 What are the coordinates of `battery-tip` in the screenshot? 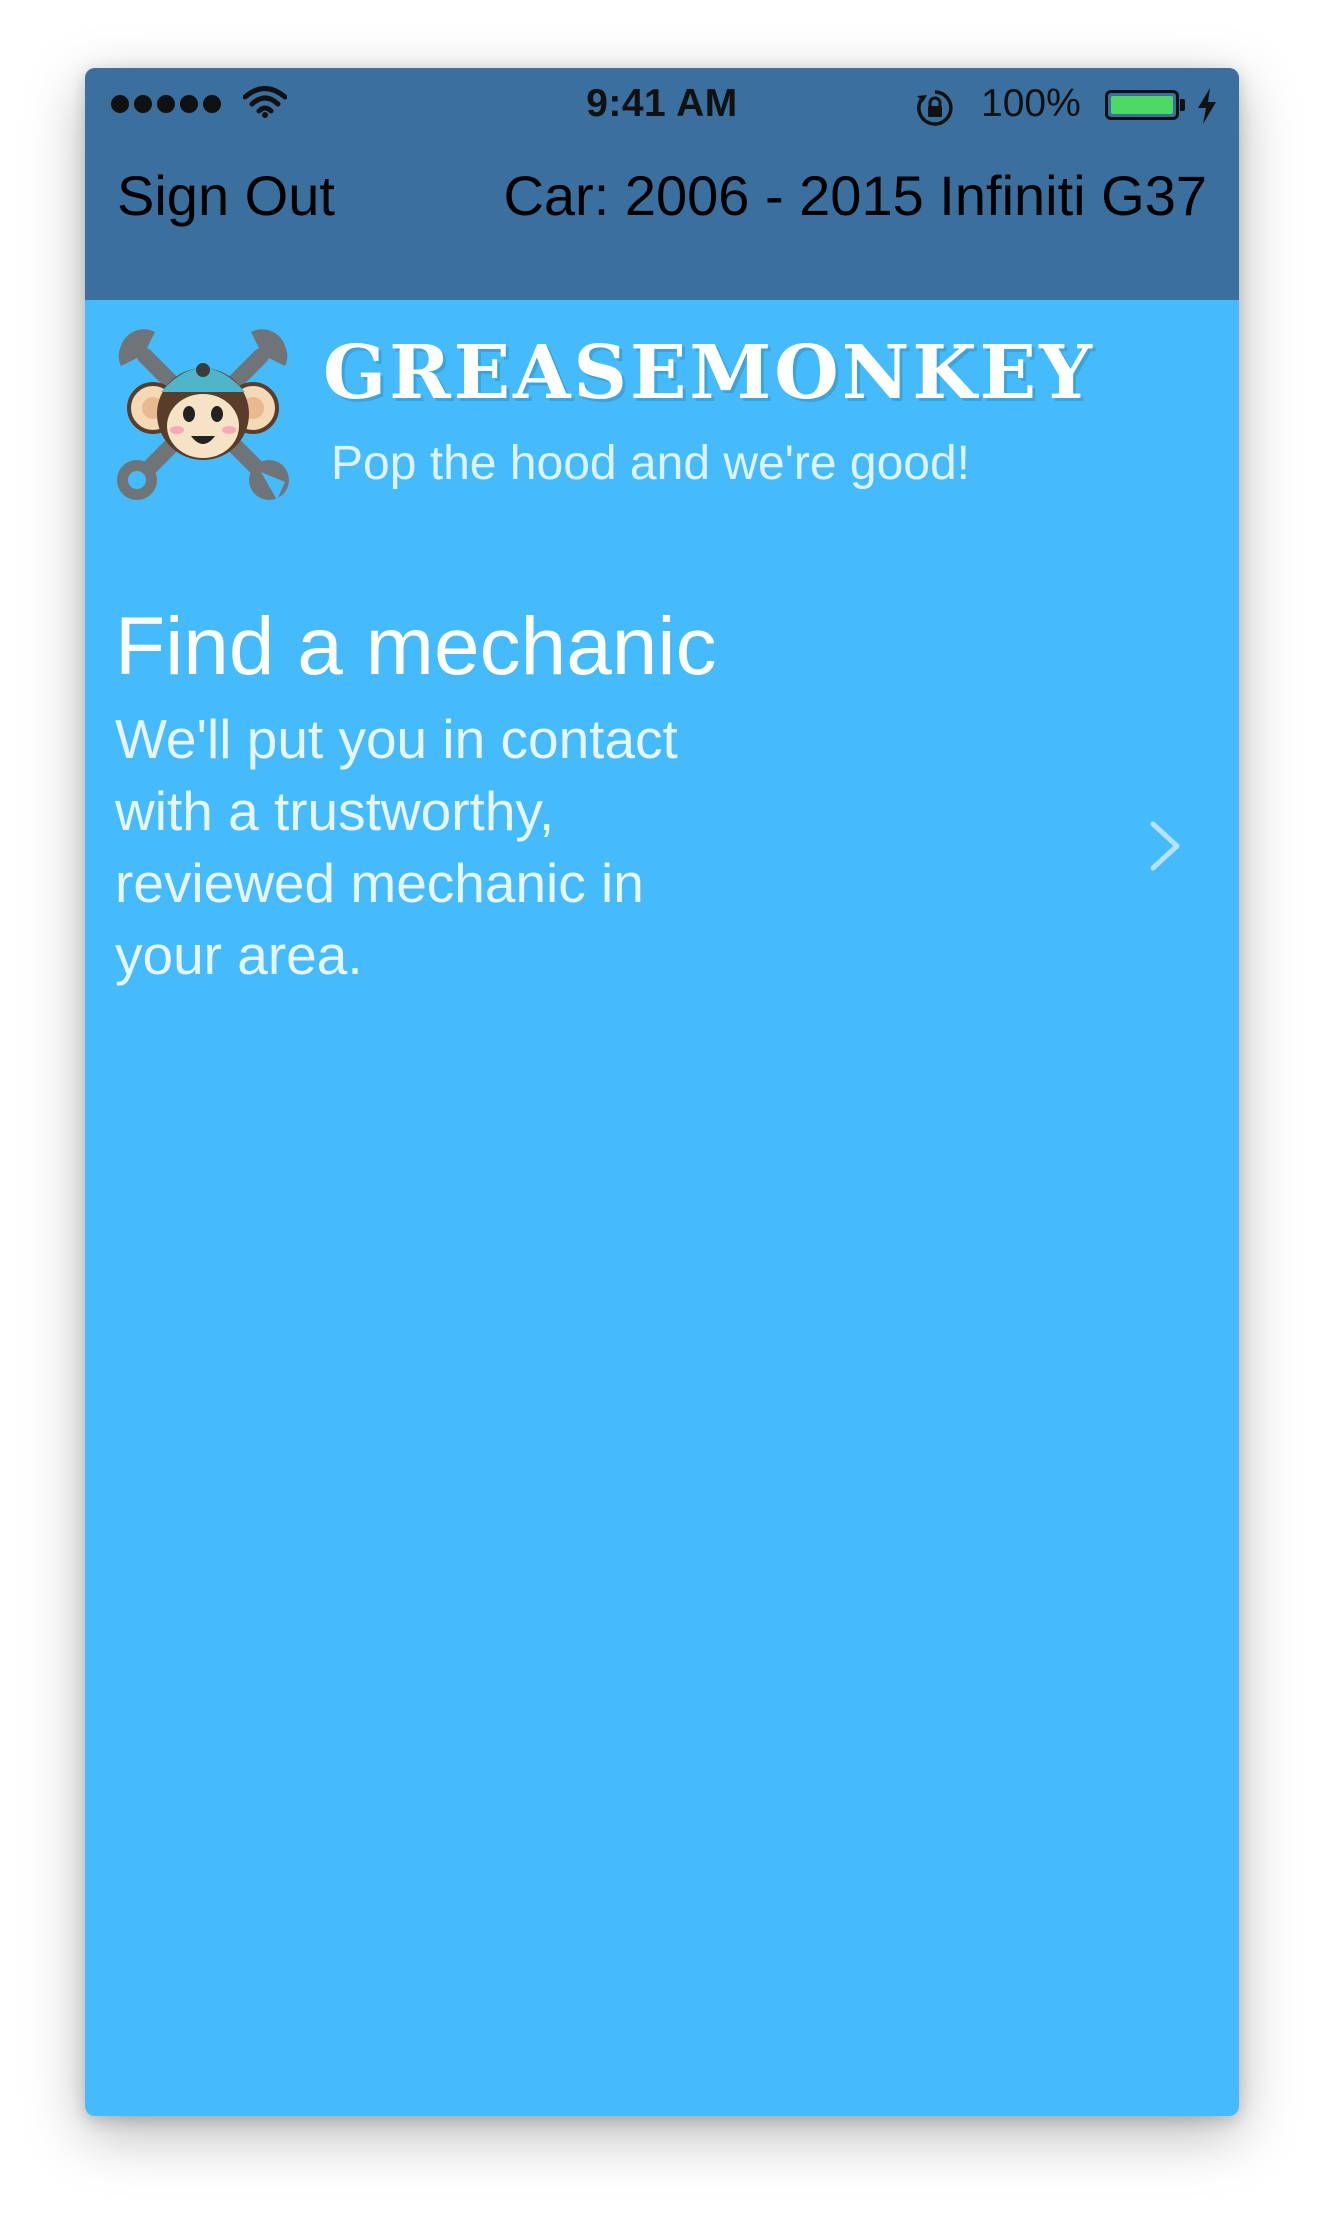 It's located at (1182, 105).